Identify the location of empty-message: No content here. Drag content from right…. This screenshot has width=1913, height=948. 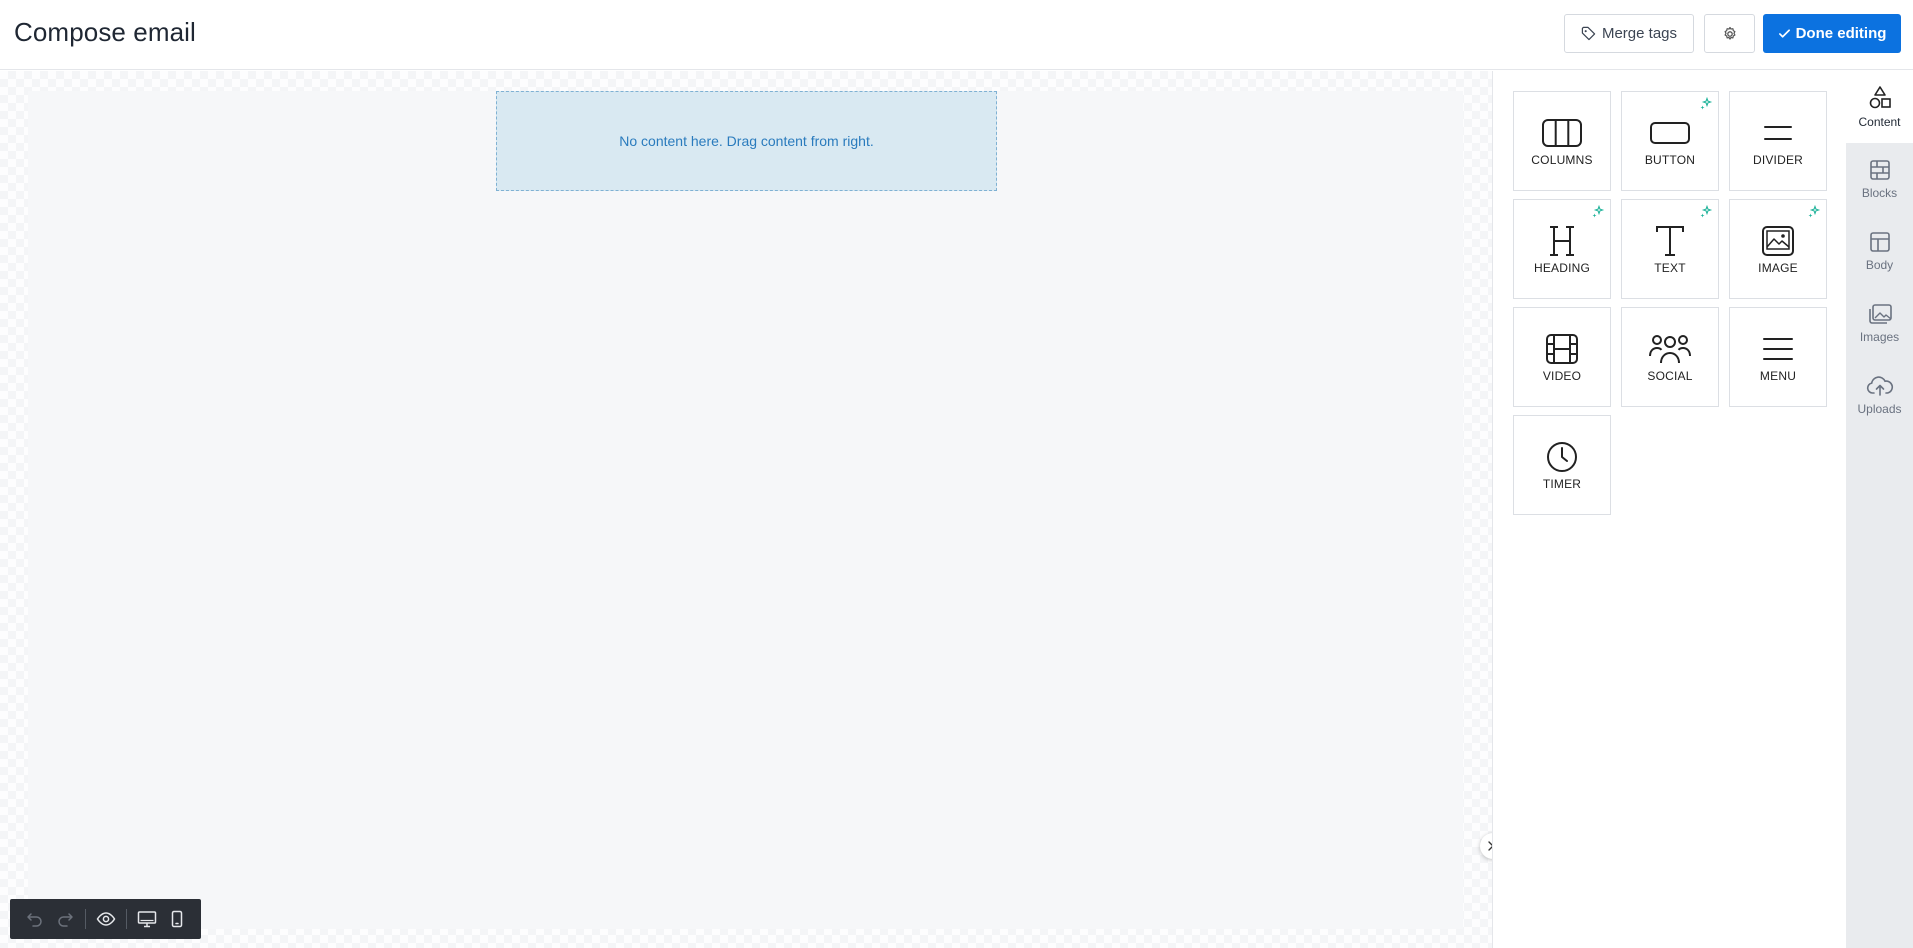
(746, 141).